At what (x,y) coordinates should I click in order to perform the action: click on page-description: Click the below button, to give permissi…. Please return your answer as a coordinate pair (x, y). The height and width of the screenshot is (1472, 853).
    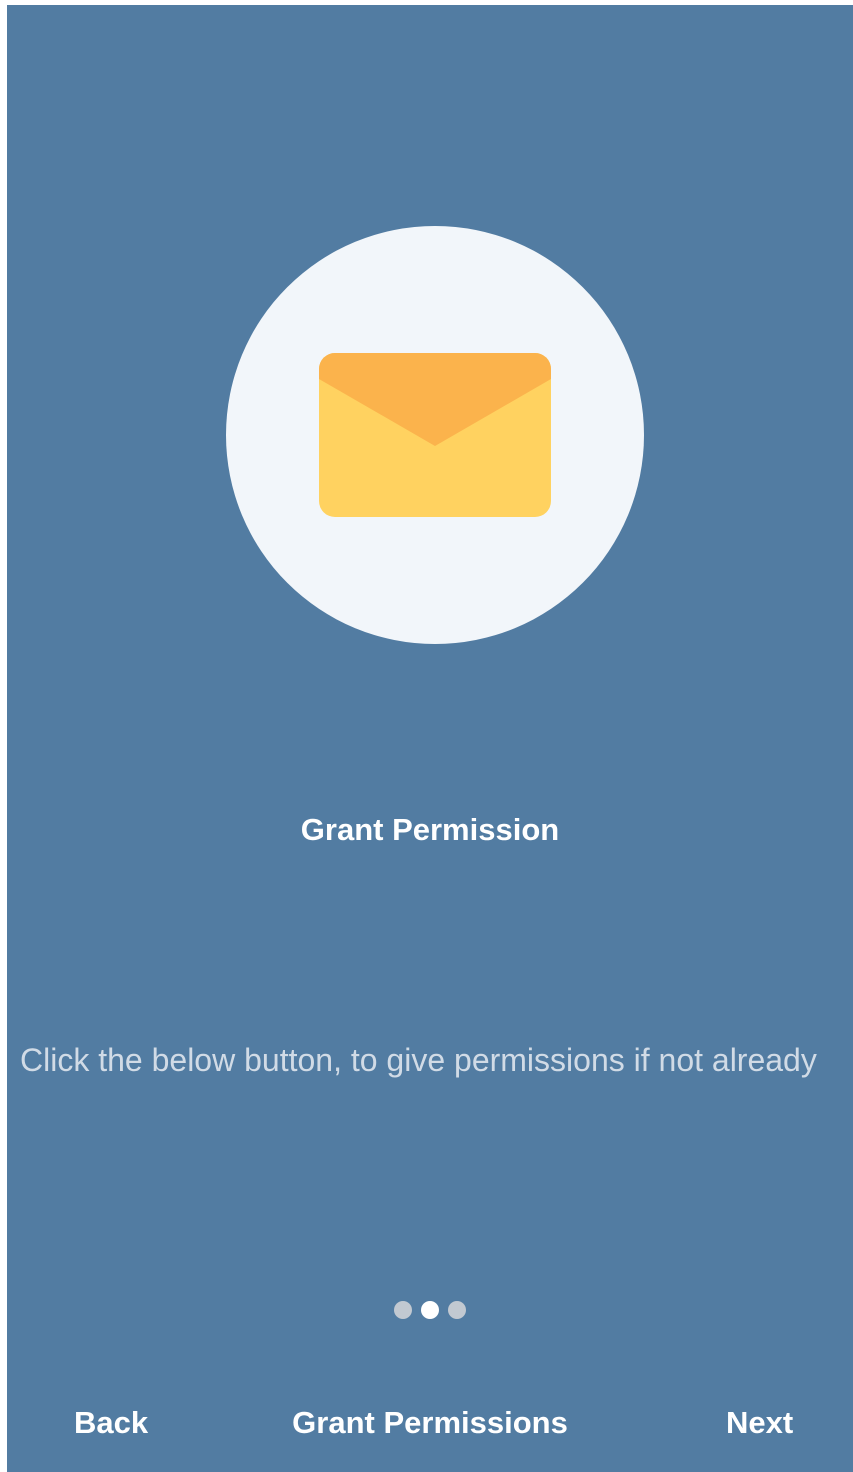
    Looking at the image, I should click on (418, 1060).